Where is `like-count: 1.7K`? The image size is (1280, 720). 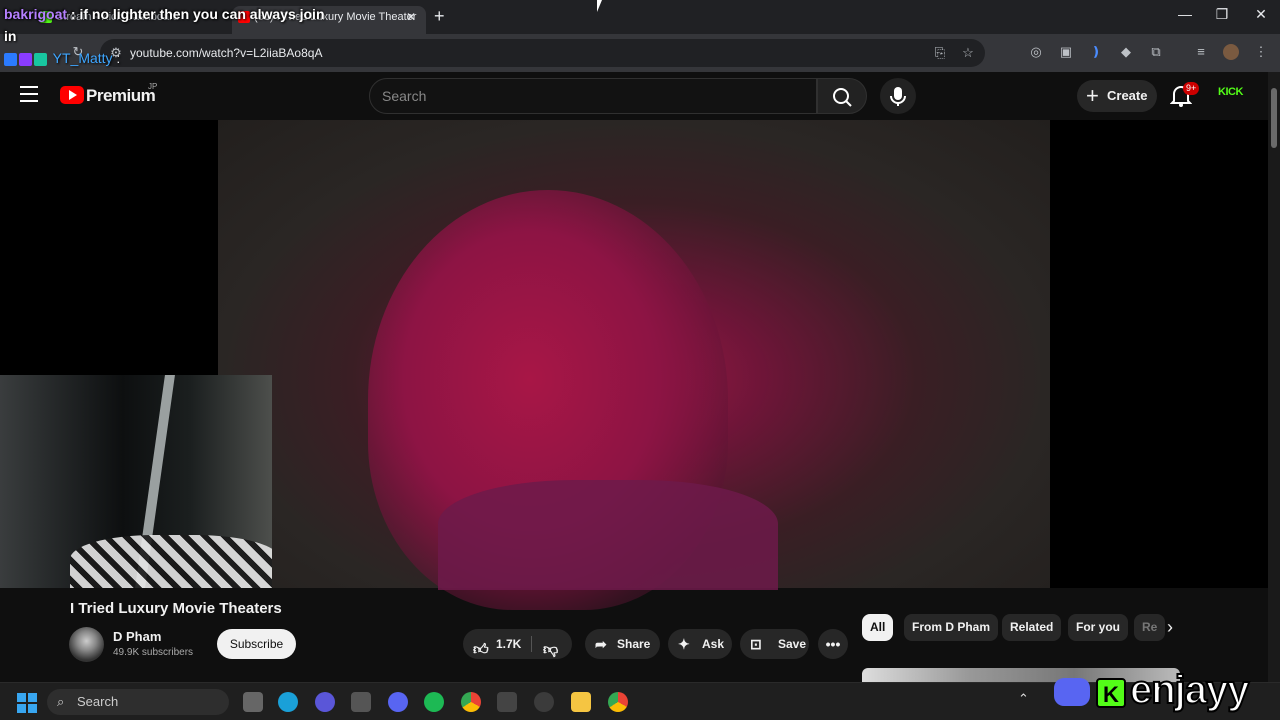
like-count: 1.7K is located at coordinates (508, 644).